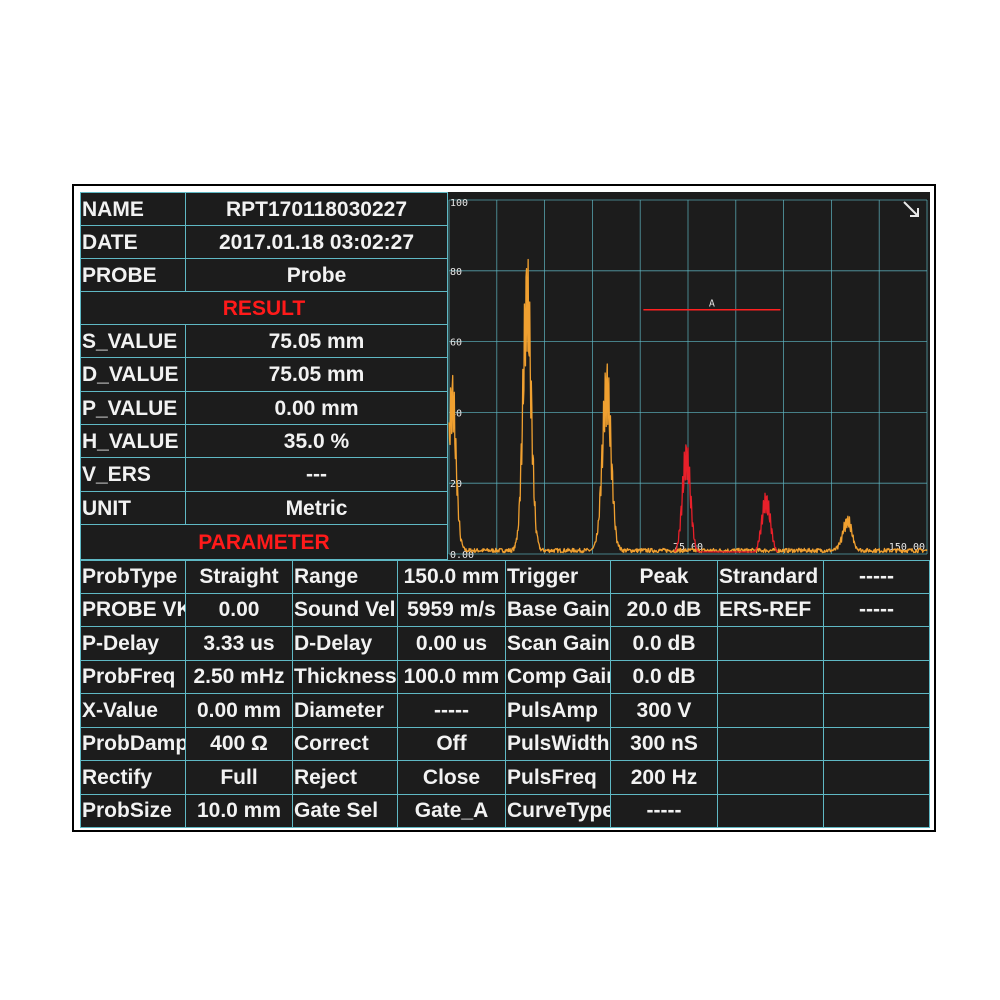 This screenshot has height=1000, width=1000. Describe the element at coordinates (877, 711) in the screenshot. I see `param-value-r4-c7` at that location.